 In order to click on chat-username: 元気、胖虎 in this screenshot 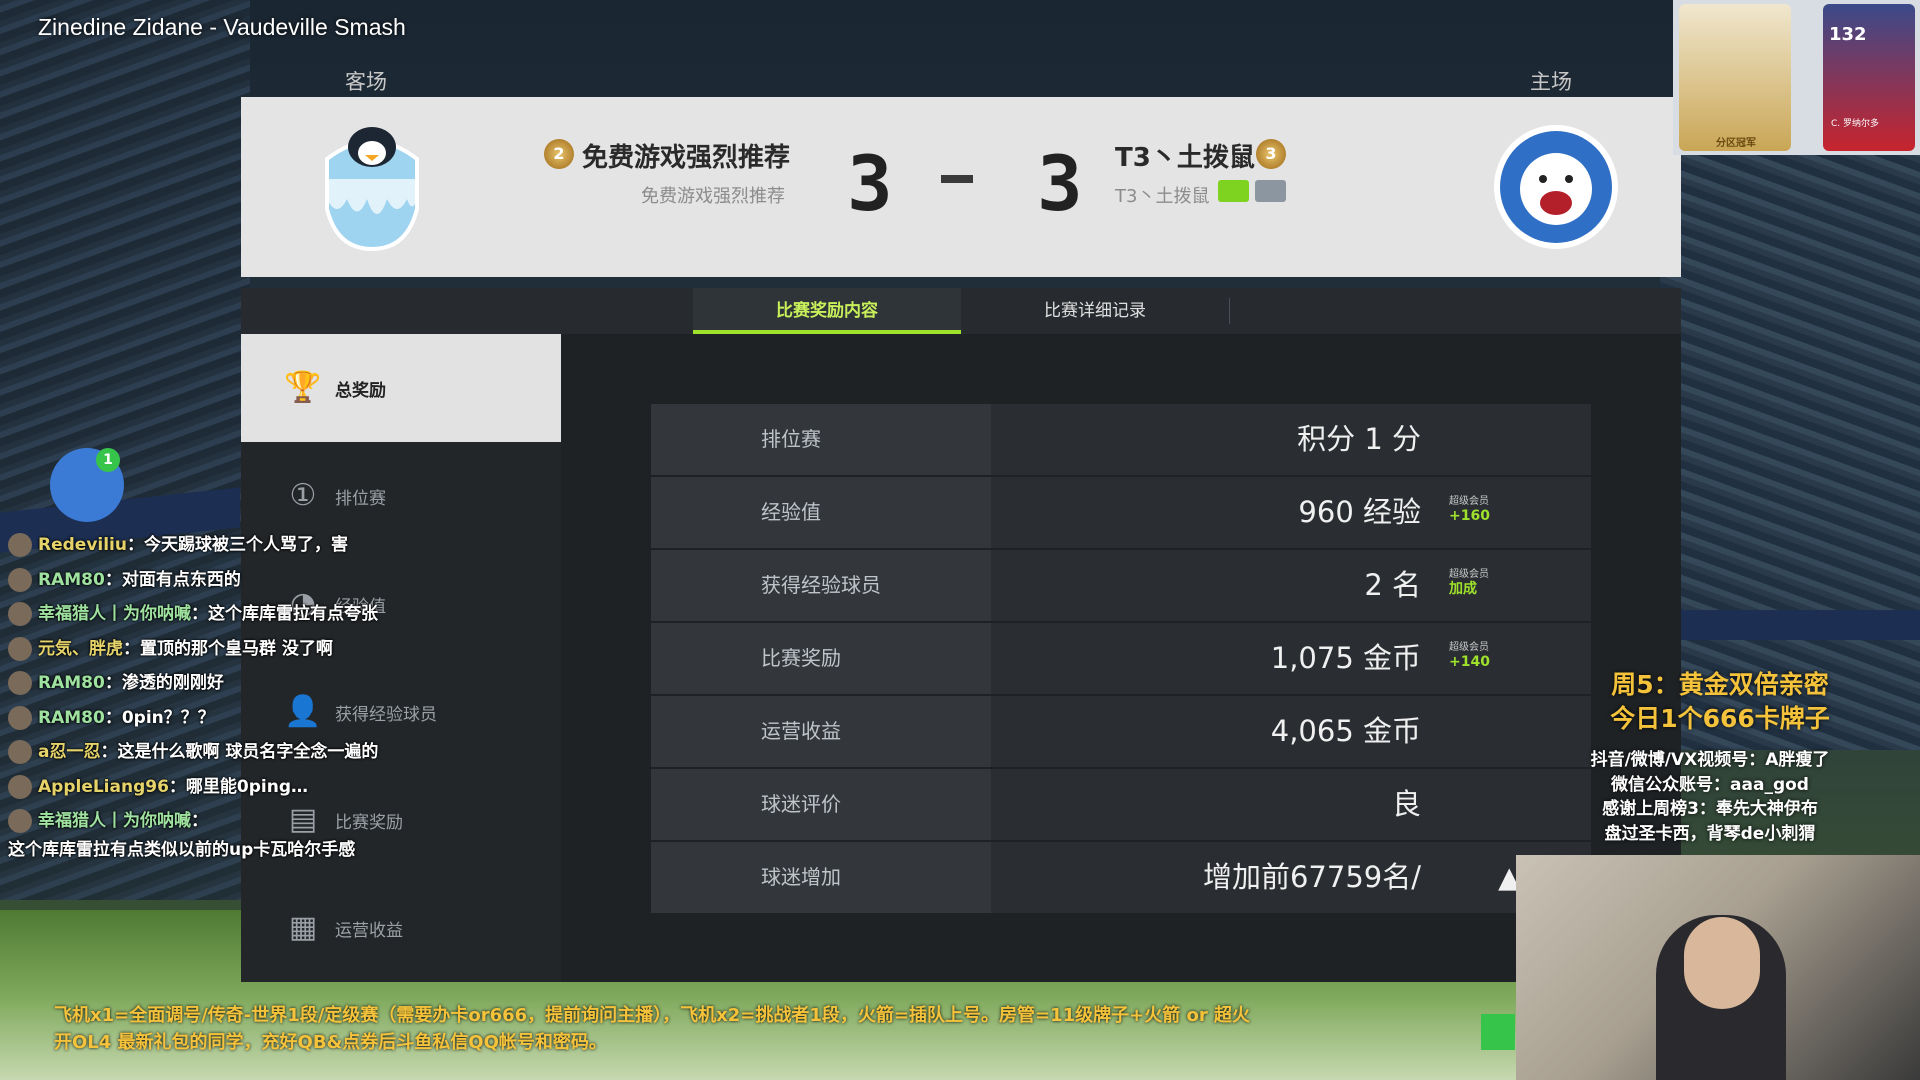, I will do `click(80, 648)`.